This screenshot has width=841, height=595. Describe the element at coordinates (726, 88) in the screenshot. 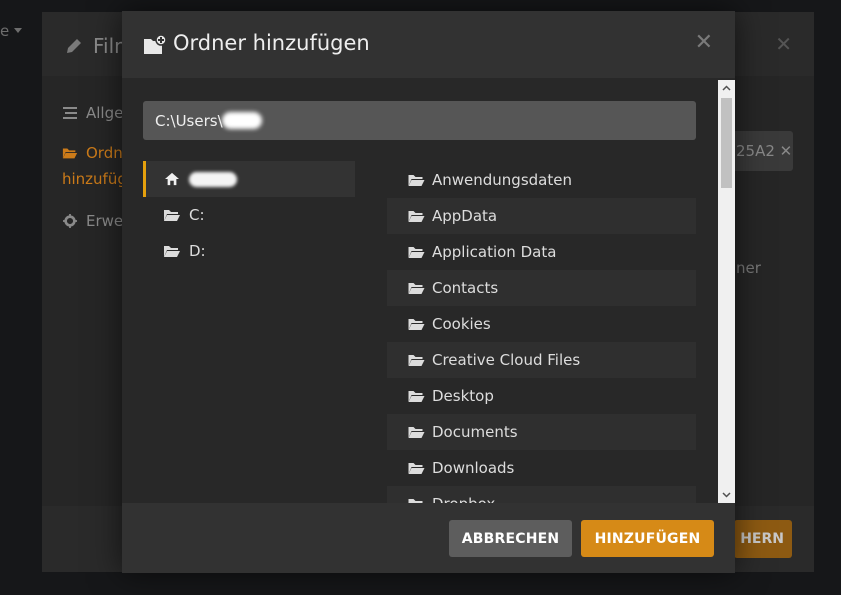

I see `scroll-up-arrow-icon` at that location.